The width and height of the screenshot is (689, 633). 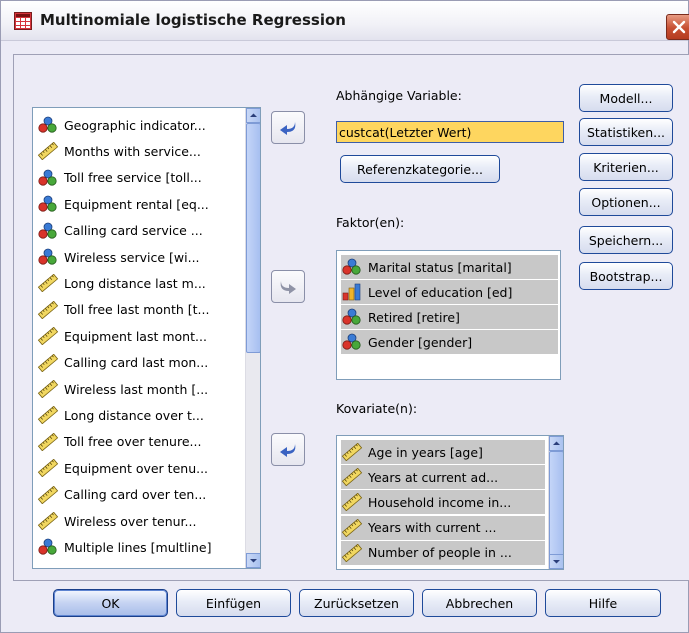 I want to click on help-button: Hilfe, so click(x=603, y=603).